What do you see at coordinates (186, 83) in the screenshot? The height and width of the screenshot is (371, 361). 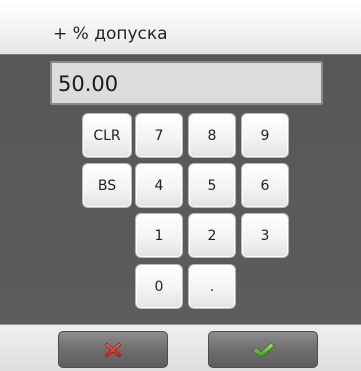 I see `value-input: 50.00` at bounding box center [186, 83].